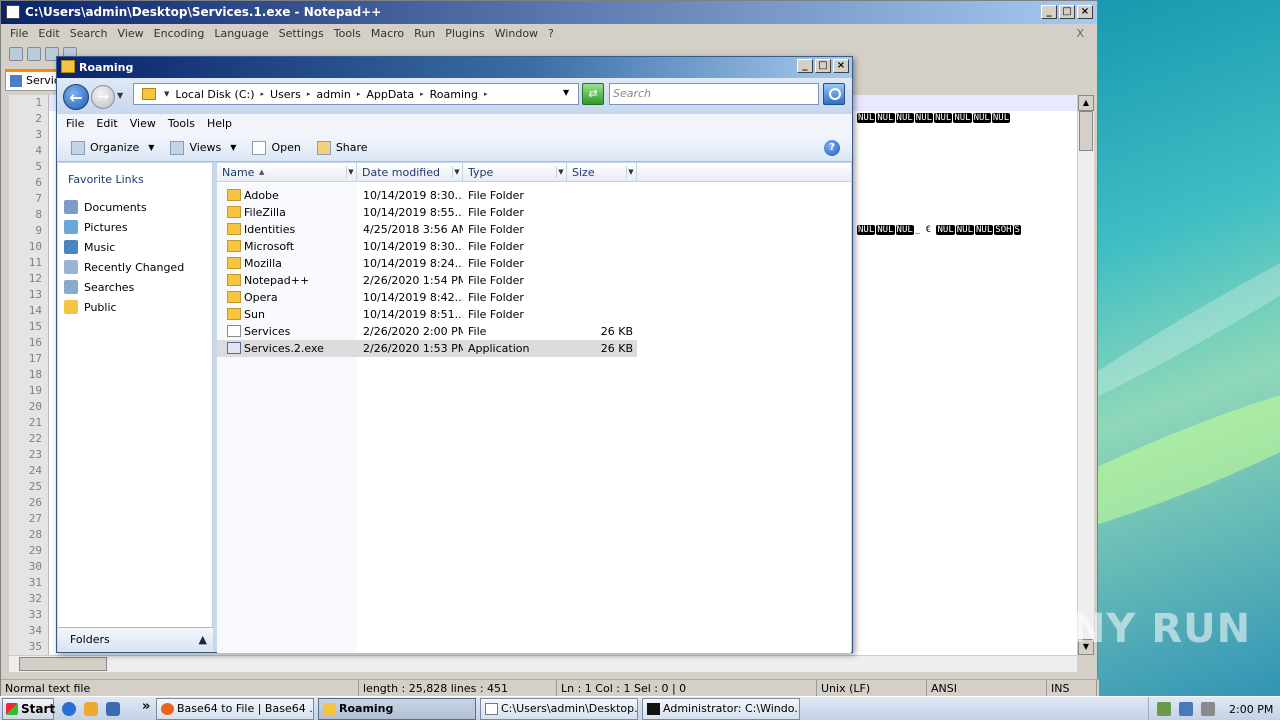 This screenshot has height=720, width=1280. What do you see at coordinates (146, 706) in the screenshot?
I see `quick-launch-overflow: »` at bounding box center [146, 706].